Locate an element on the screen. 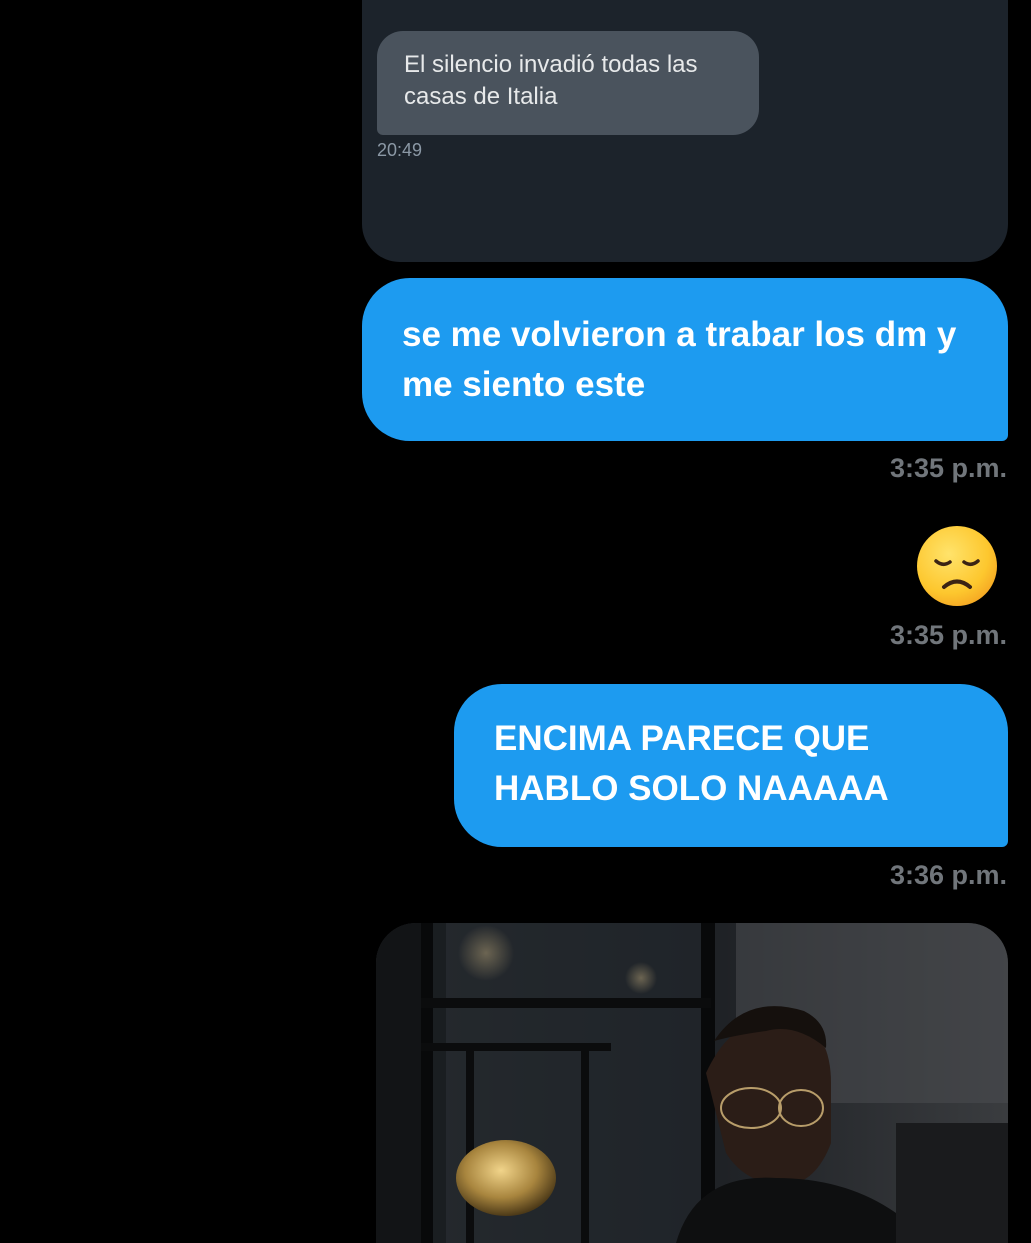  message-text: ENCIMA PARECE QUE HABLO SOLO NAAAAA is located at coordinates (691, 763).